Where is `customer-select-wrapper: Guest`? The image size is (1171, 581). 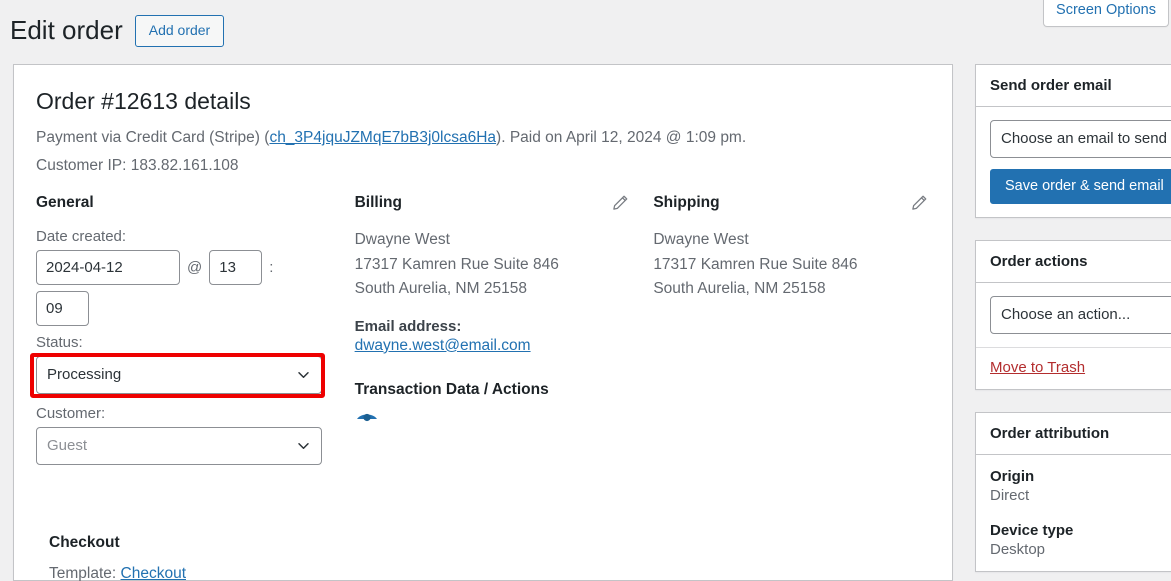 customer-select-wrapper: Guest is located at coordinates (179, 446).